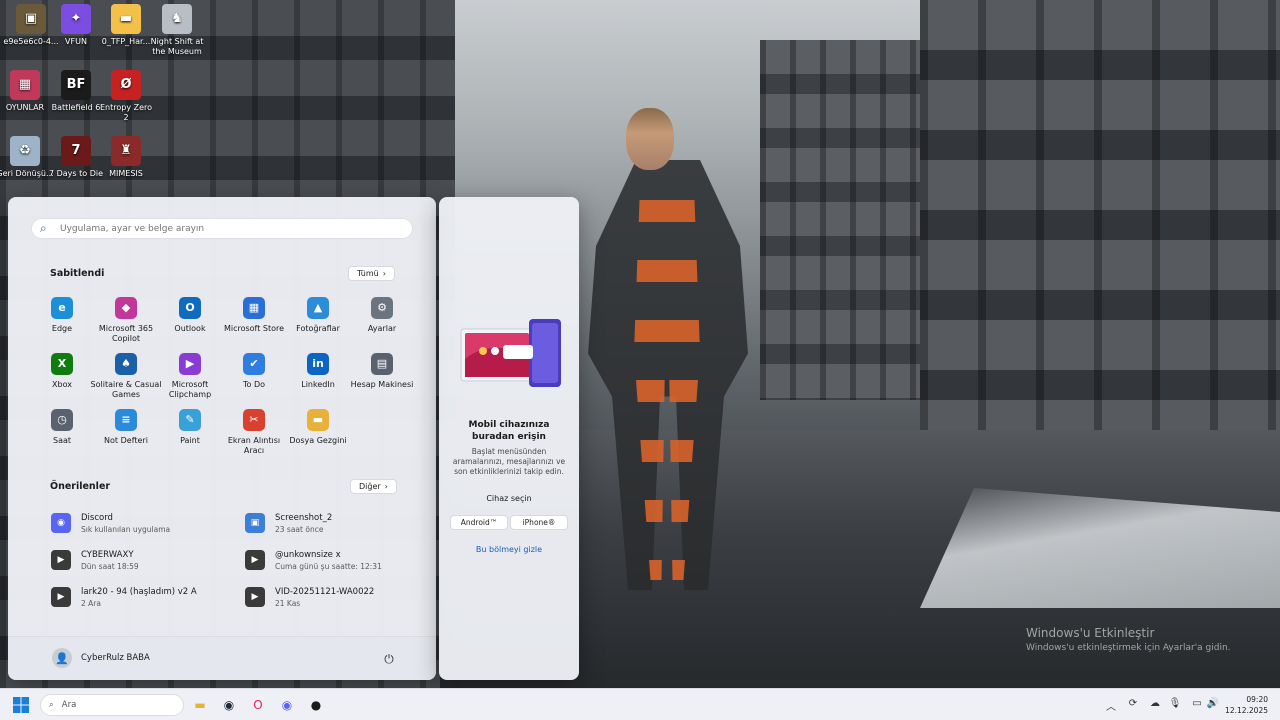 The height and width of the screenshot is (720, 1280). Describe the element at coordinates (76, 85) in the screenshot. I see `battlefield-icon: BF` at that location.